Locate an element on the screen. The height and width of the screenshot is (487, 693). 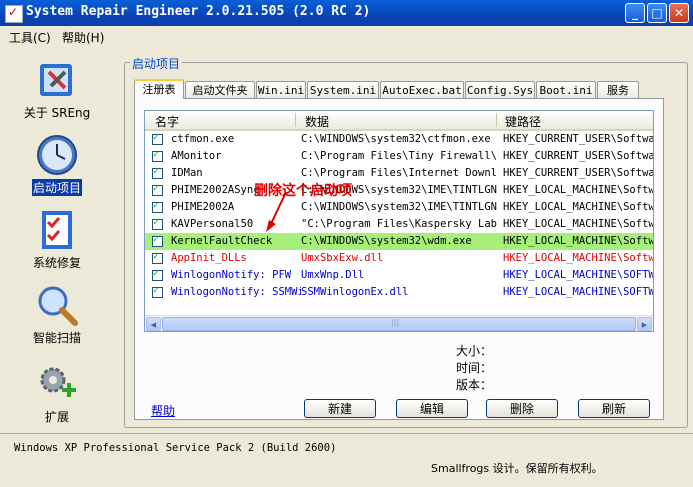
tab-config-sys: Config.Sys is located at coordinates (500, 89).